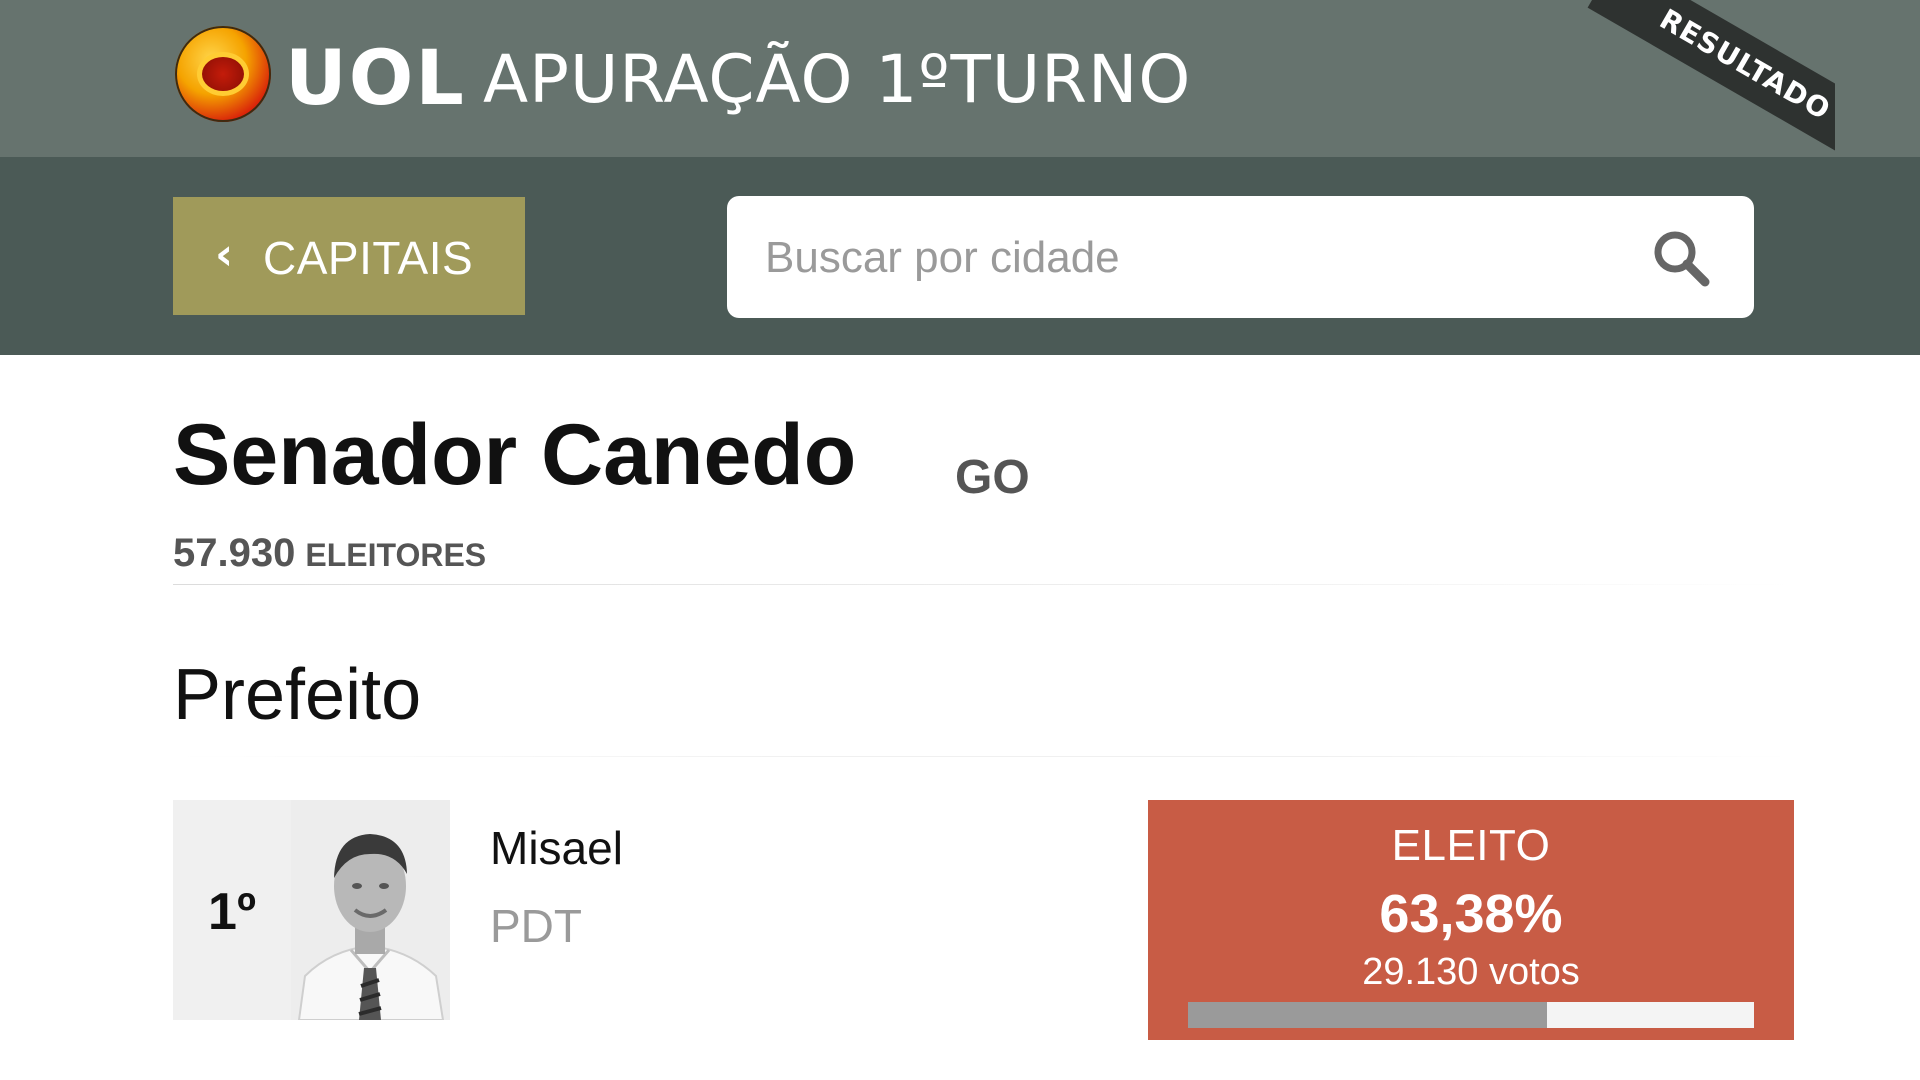 The height and width of the screenshot is (1080, 1920). Describe the element at coordinates (1681, 258) in the screenshot. I see `search-icon` at that location.